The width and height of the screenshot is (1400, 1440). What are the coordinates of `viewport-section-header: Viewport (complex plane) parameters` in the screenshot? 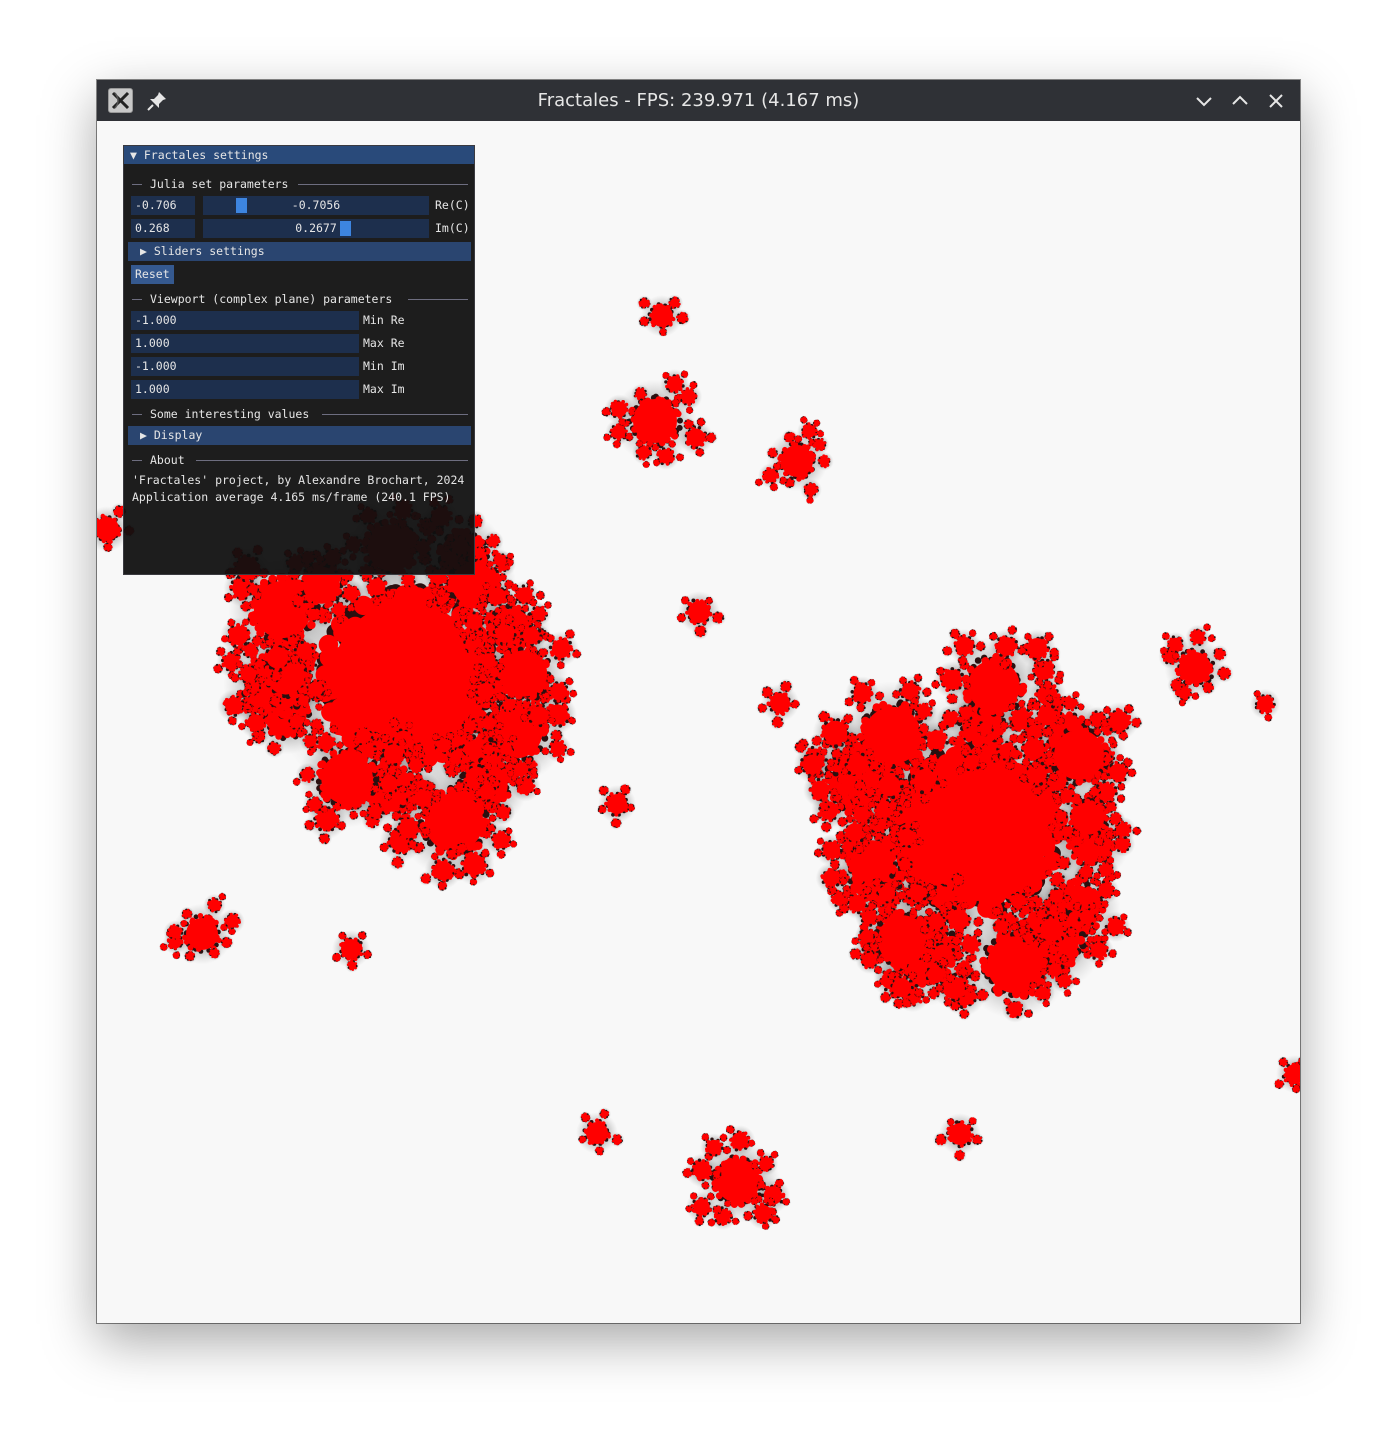 It's located at (300, 299).